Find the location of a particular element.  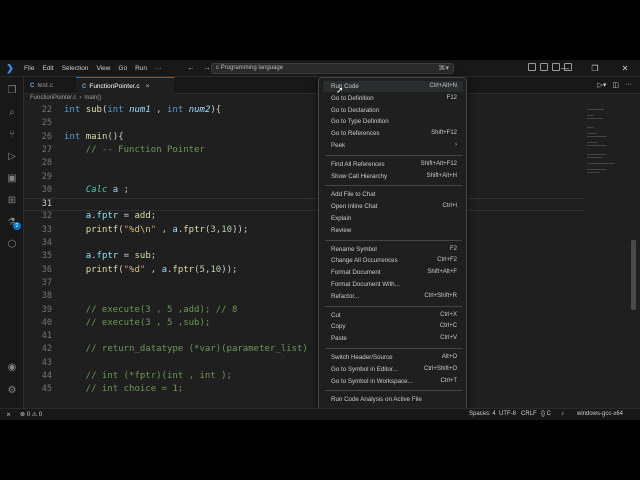

code-token: )); is located at coordinates (240, 229).